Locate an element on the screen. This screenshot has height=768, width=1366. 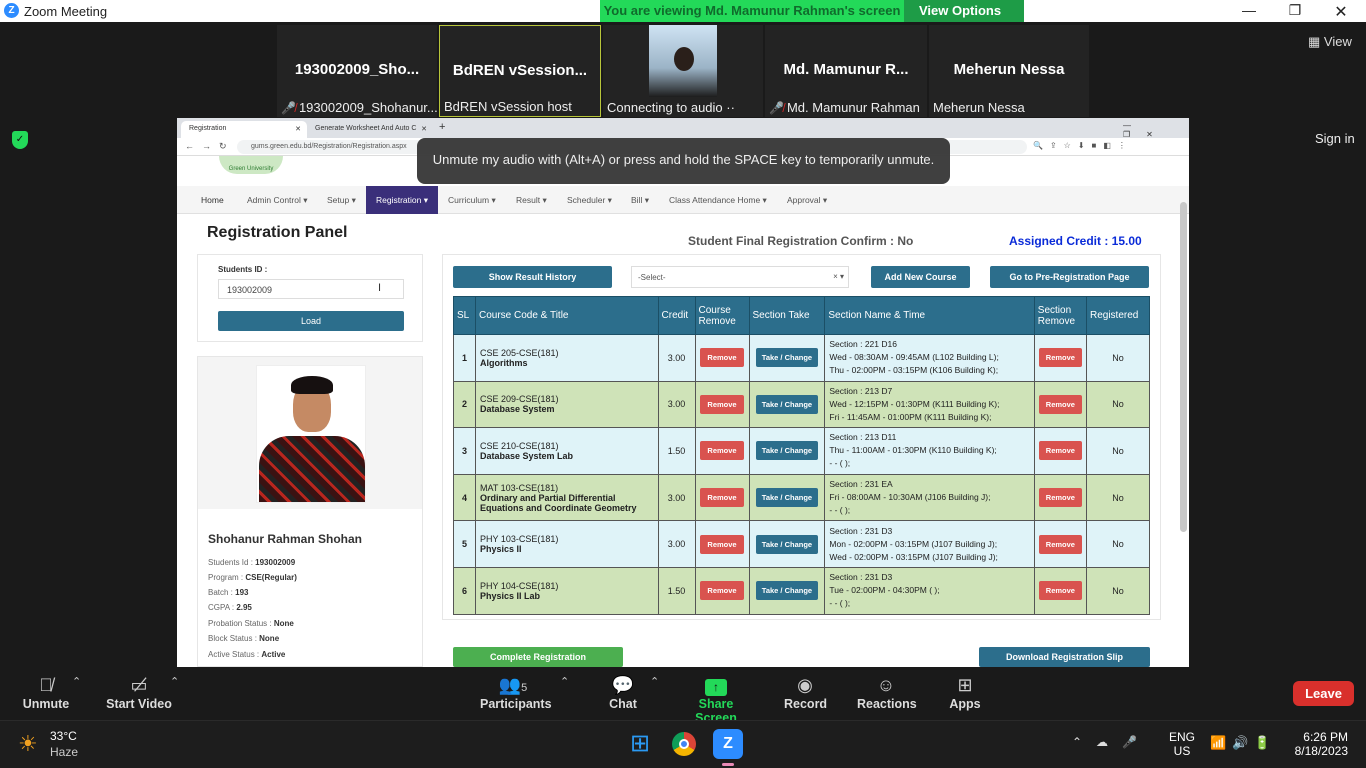
restore-icon: ❐ is located at coordinates (1295, 10).